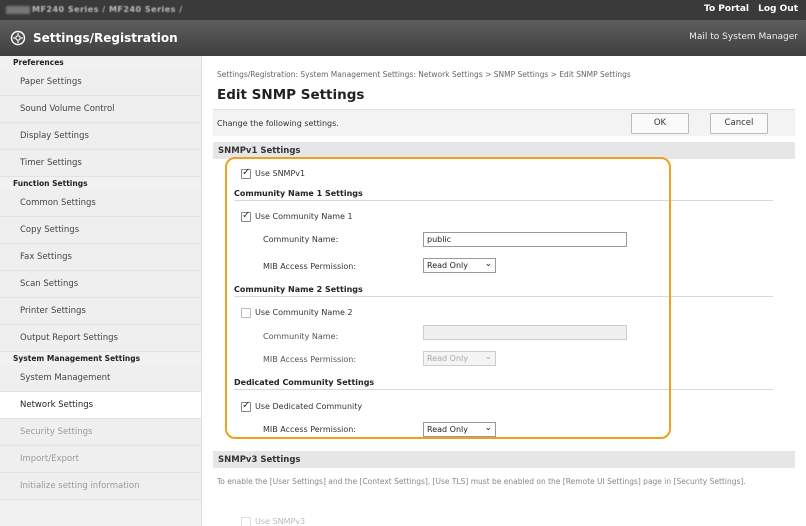 The width and height of the screenshot is (806, 526). Describe the element at coordinates (246, 406) in the screenshot. I see `use-dedicated-community-checkbox` at that location.